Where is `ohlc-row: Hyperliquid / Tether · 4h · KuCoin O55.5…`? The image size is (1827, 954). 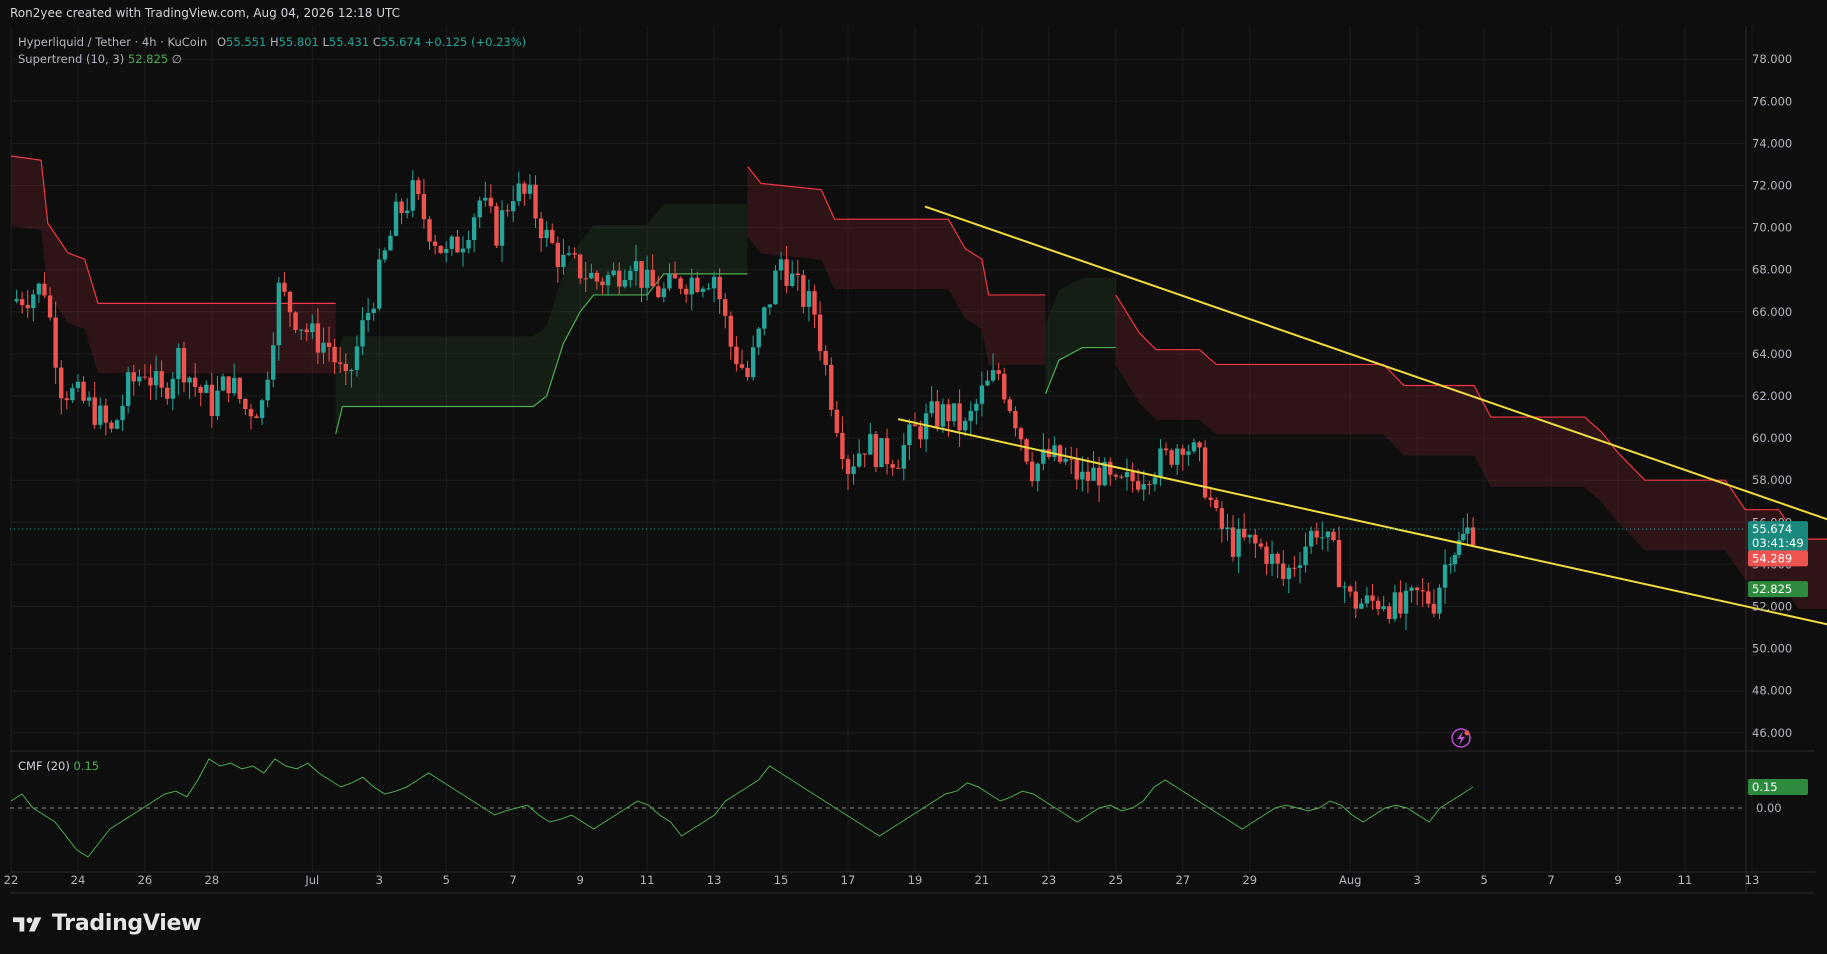
ohlc-row: Hyperliquid / Tether · 4h · KuCoin O55.5… is located at coordinates (272, 42).